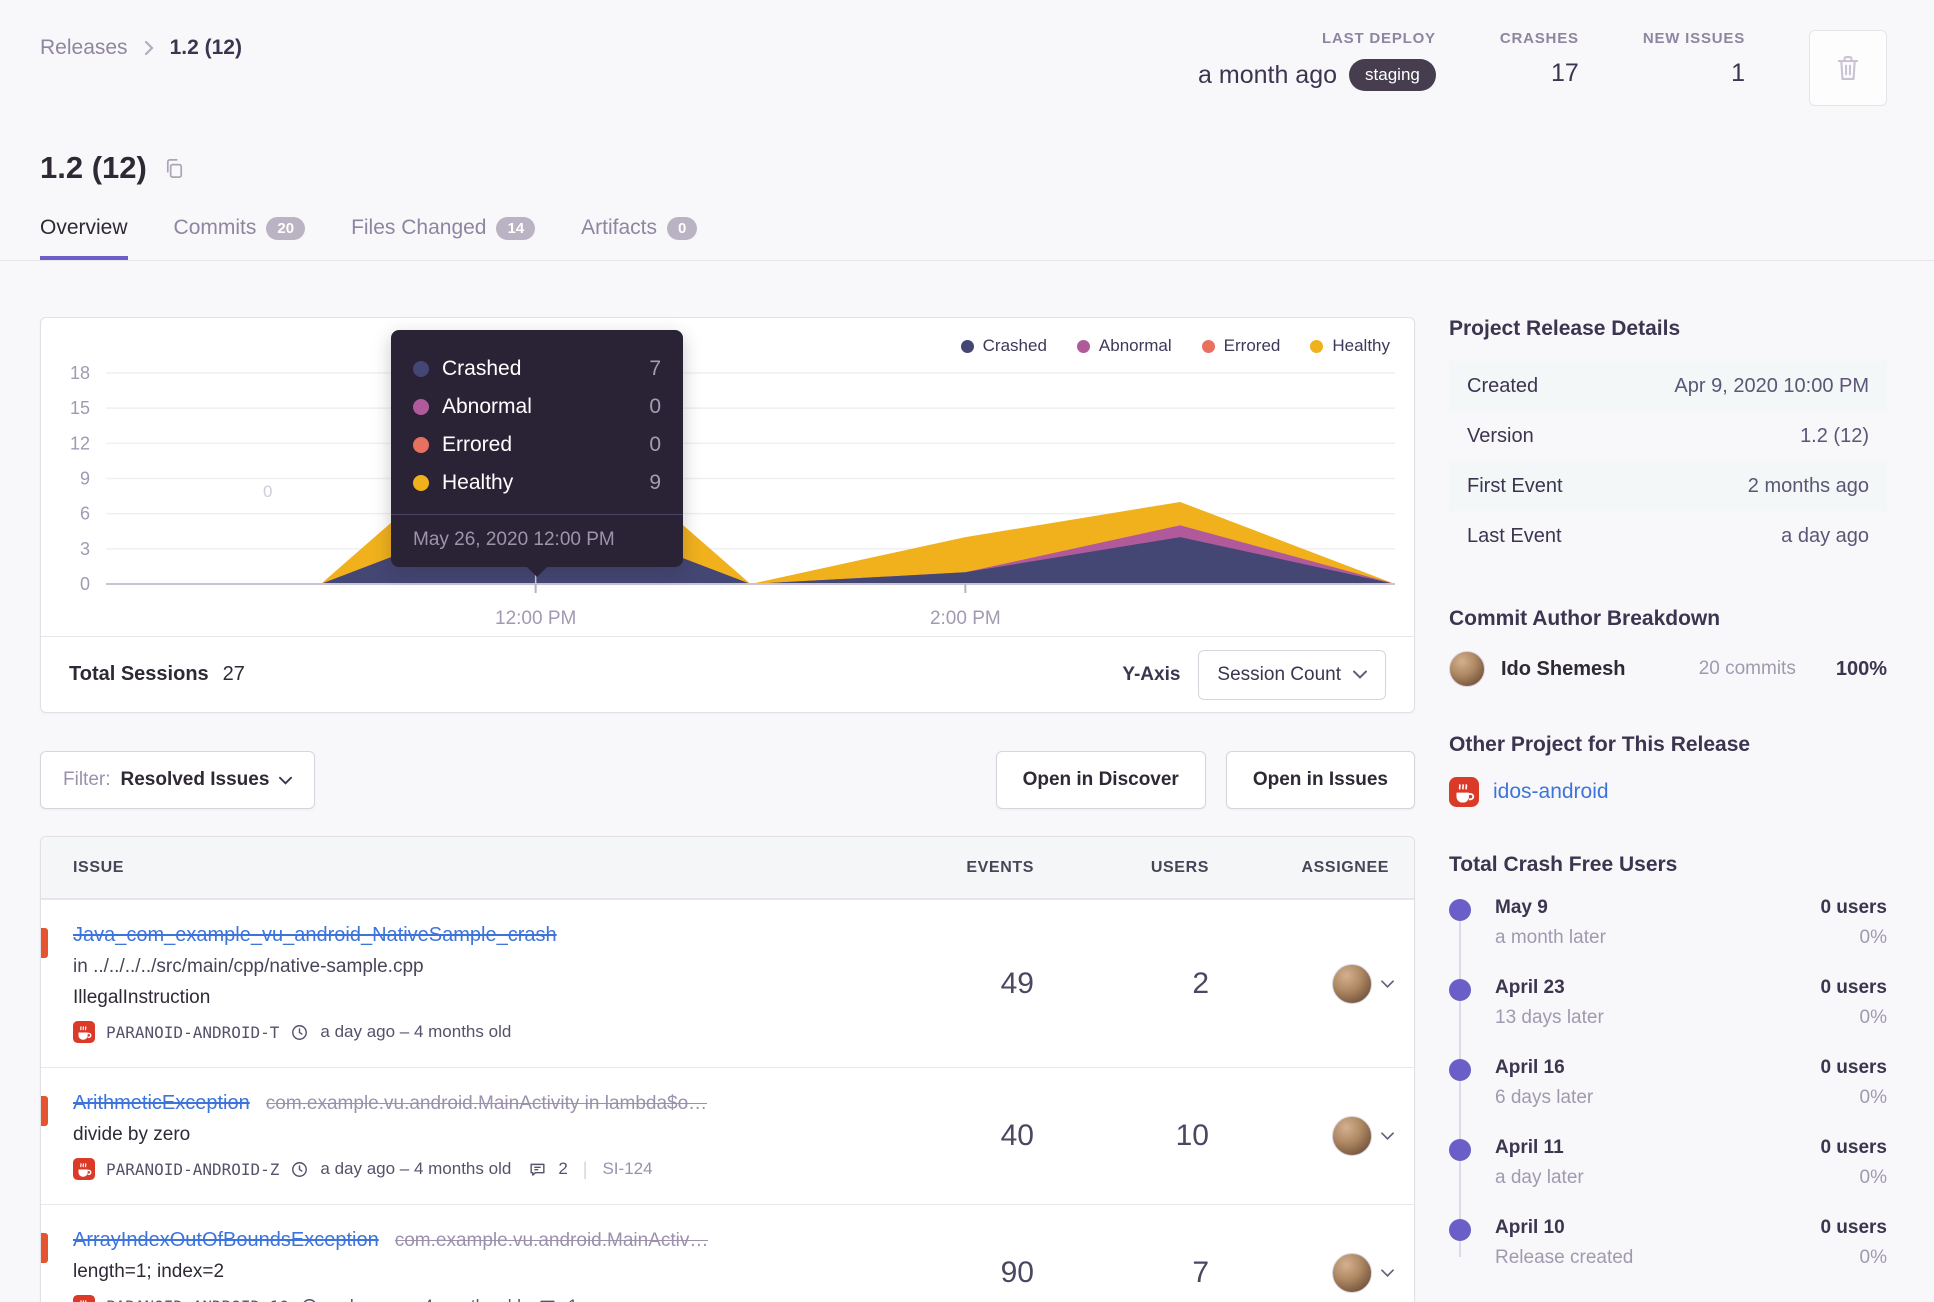 This screenshot has height=1302, width=1934. I want to click on users-count: 10, so click(1192, 1135).